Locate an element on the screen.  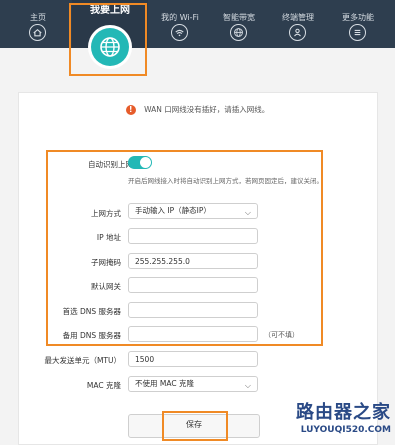
connection-type-select: 手动输入 IP（静态IP） ⌵ is located at coordinates (193, 211).